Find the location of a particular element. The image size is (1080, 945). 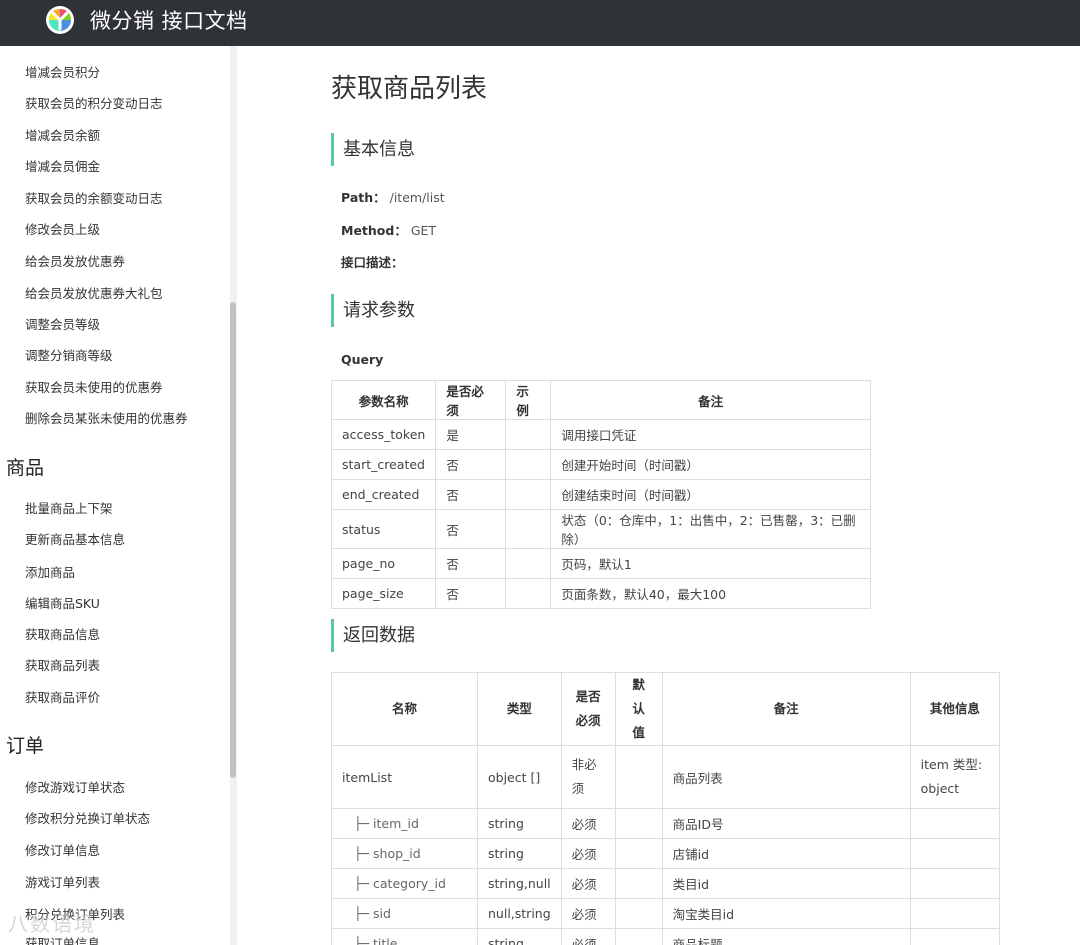

table-cell: 创建开始时间（时间戳） is located at coordinates (710, 464).